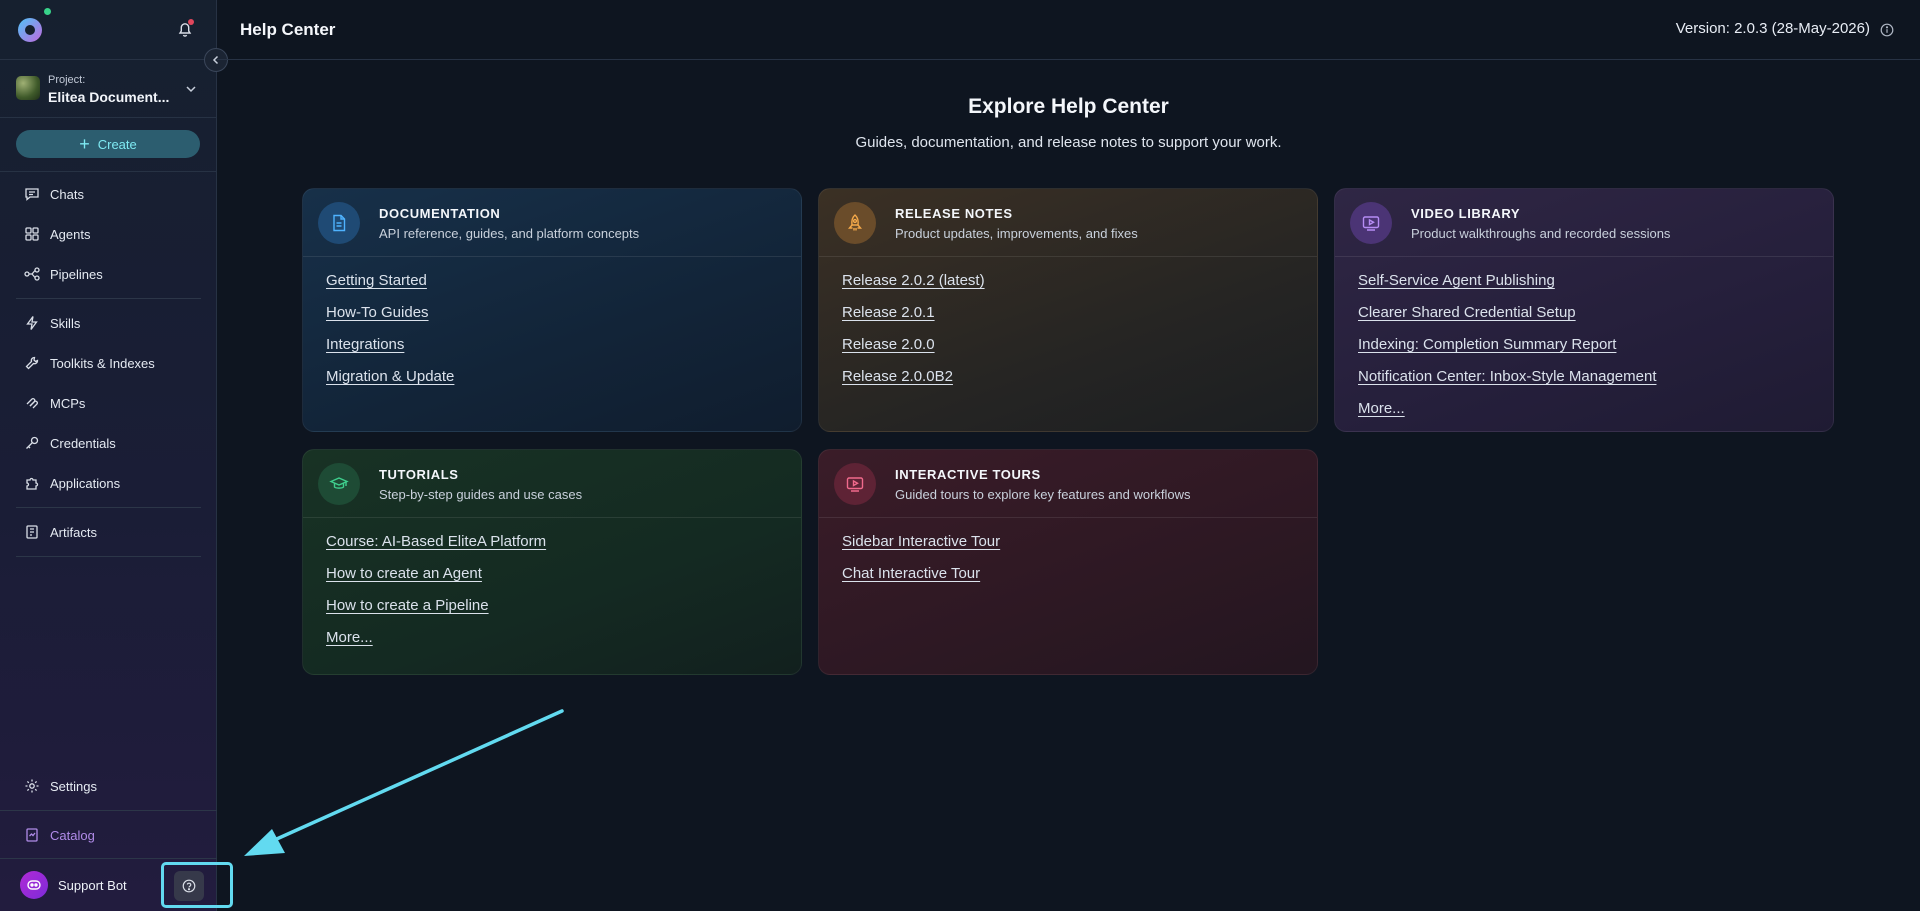 The image size is (1920, 911). I want to click on card-title: INTERACTIVE TOURS, so click(968, 474).